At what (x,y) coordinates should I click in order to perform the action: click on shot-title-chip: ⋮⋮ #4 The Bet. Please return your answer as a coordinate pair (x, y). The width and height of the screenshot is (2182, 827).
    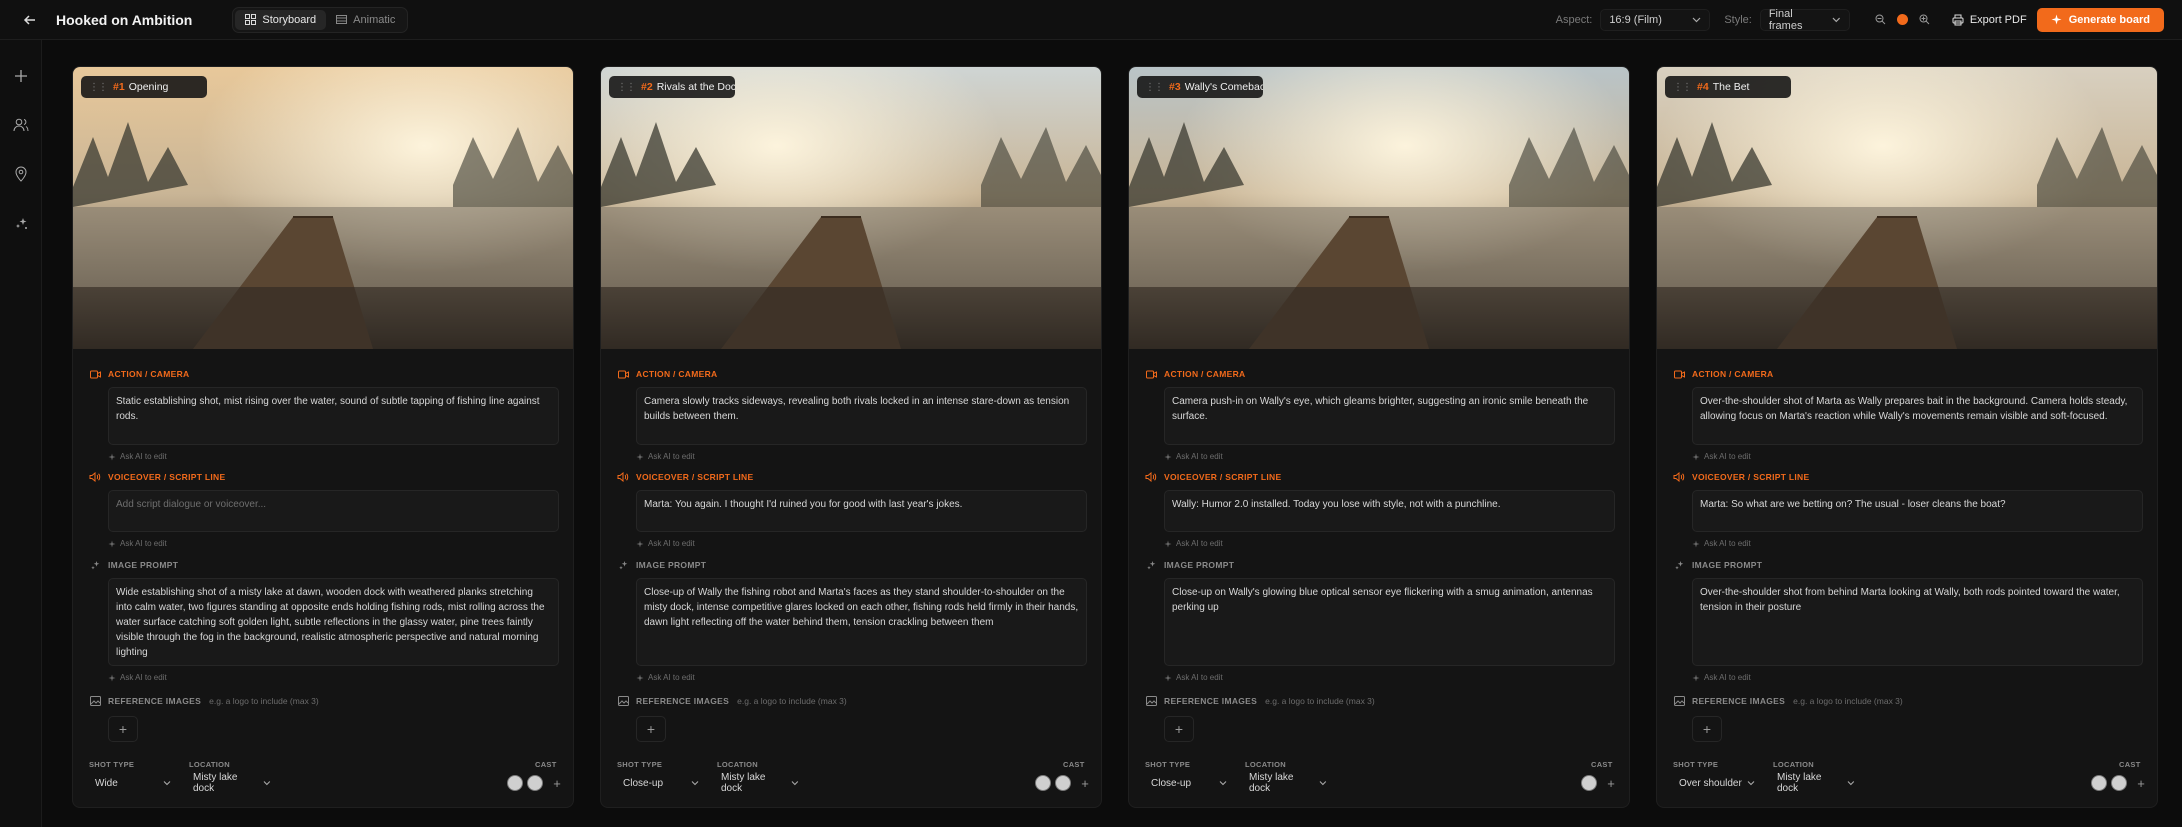
    Looking at the image, I should click on (1728, 87).